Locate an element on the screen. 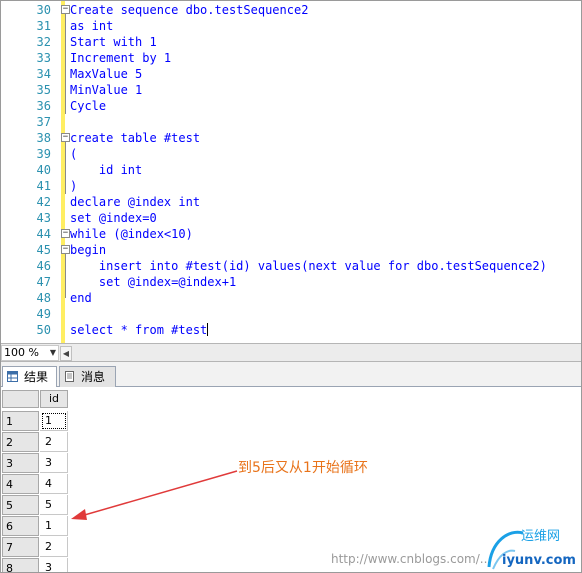  site-logo: 运维网 iyunv.com is located at coordinates (529, 545).